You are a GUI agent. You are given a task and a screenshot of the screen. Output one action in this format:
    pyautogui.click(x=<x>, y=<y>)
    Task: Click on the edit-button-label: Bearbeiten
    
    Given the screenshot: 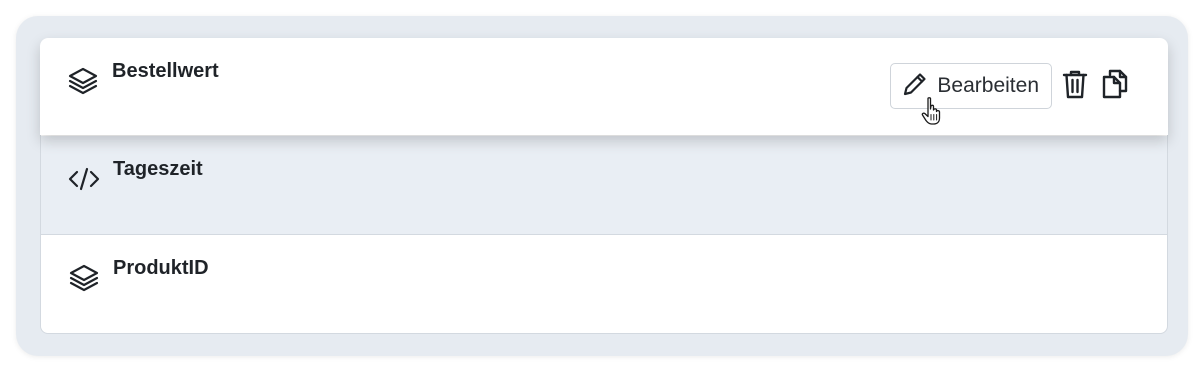 What is the action you would take?
    pyautogui.click(x=988, y=85)
    